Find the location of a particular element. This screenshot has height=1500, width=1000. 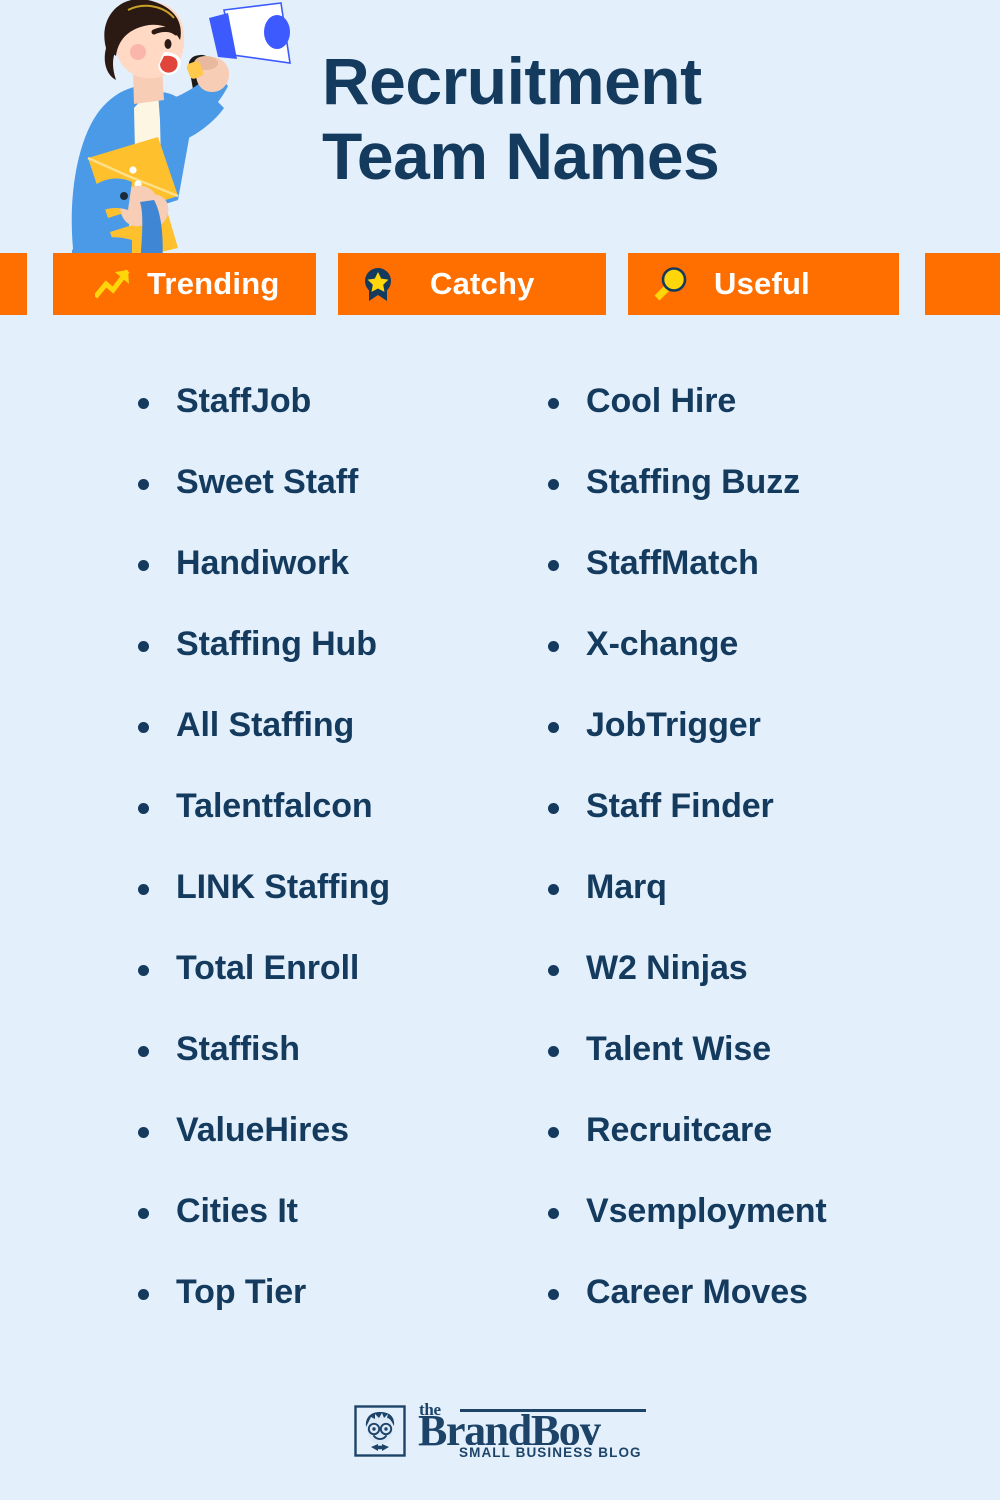

team-name: Career Moves is located at coordinates (697, 1292).